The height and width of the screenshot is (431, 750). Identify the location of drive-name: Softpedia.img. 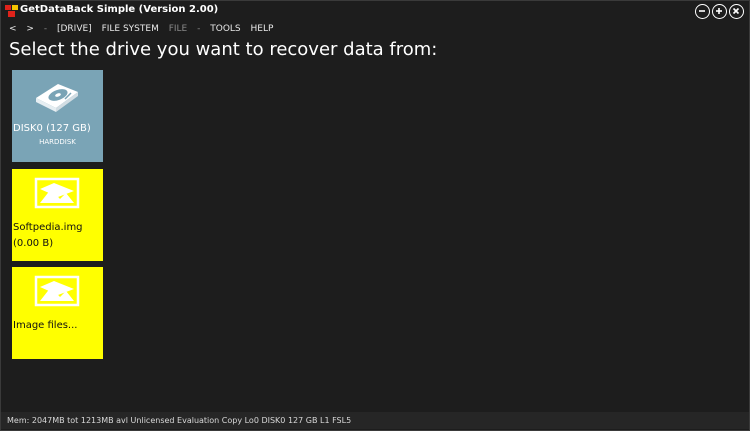
(48, 227).